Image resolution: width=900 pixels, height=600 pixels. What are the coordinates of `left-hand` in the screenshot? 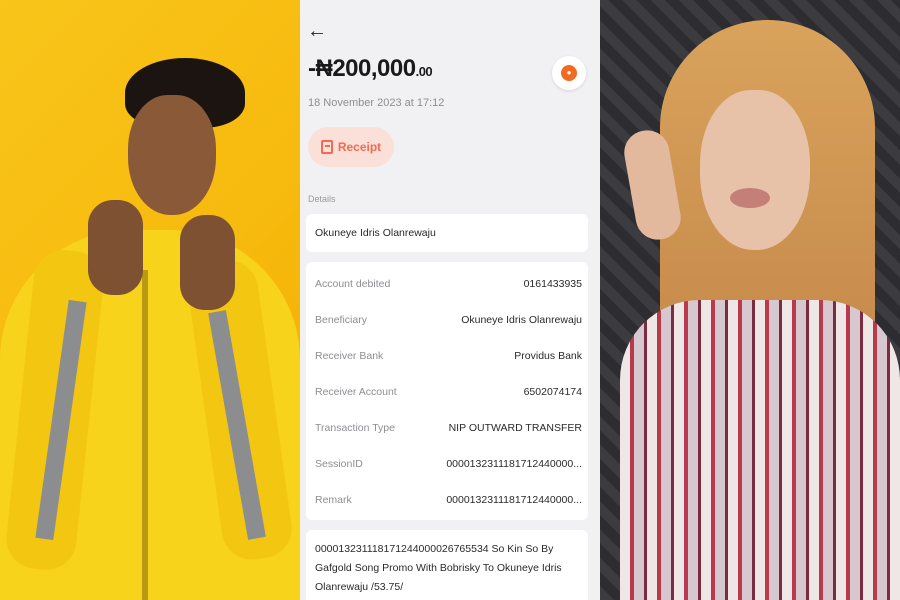 It's located at (115, 247).